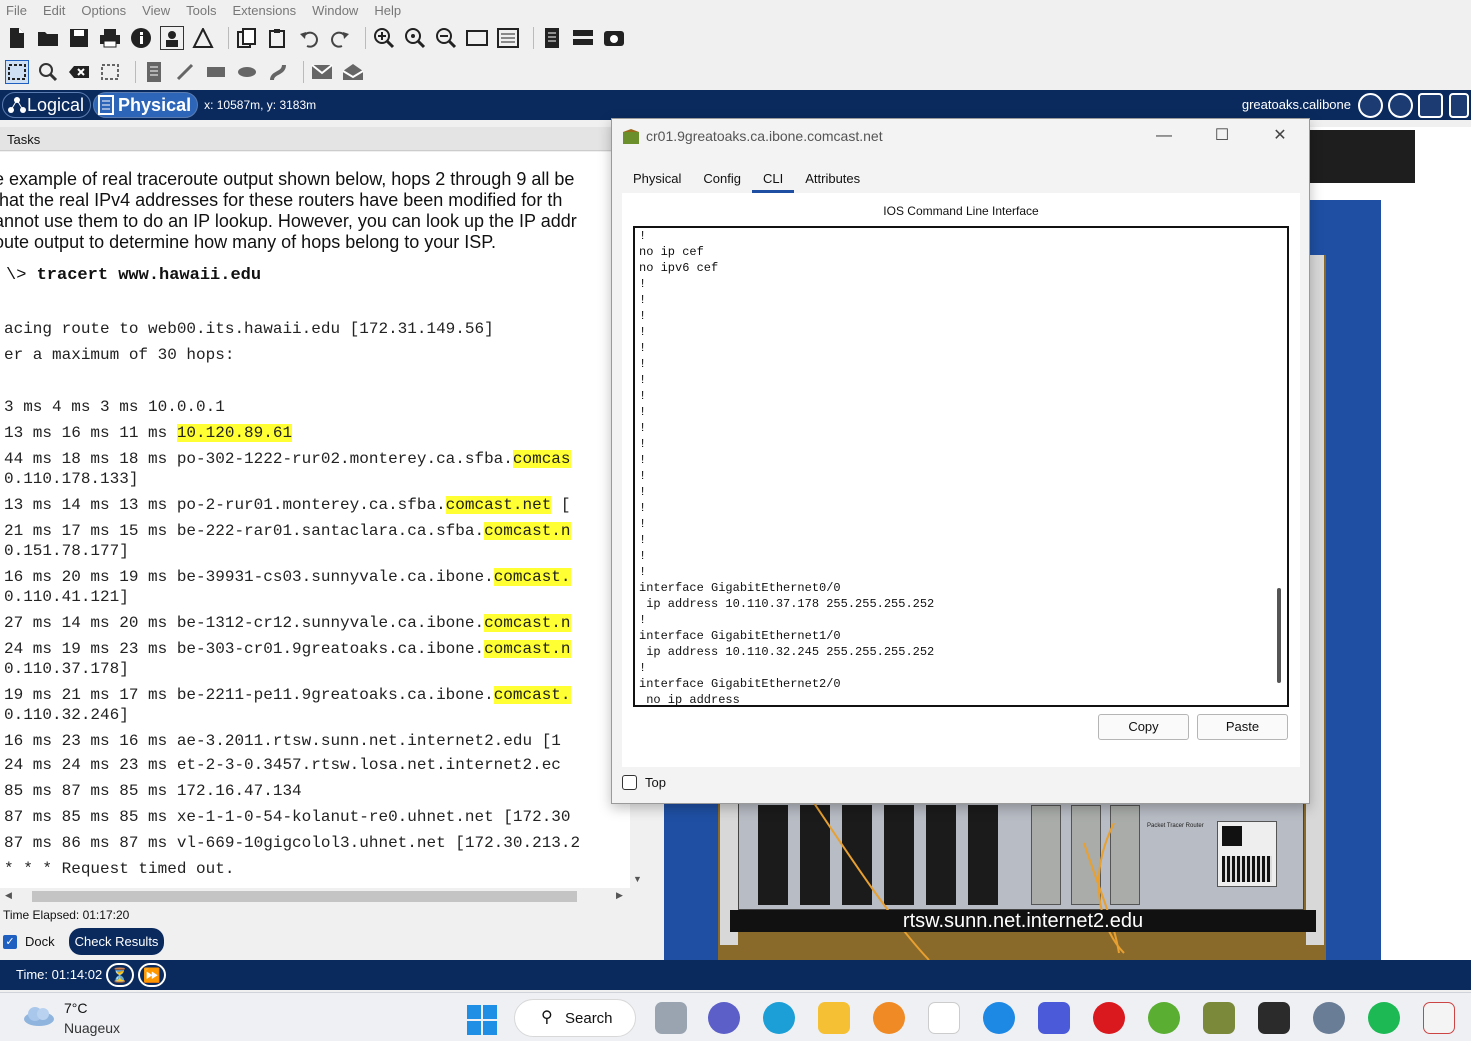 The width and height of the screenshot is (1471, 1041). Describe the element at coordinates (722, 179) in the screenshot. I see `tab-config: Config` at that location.